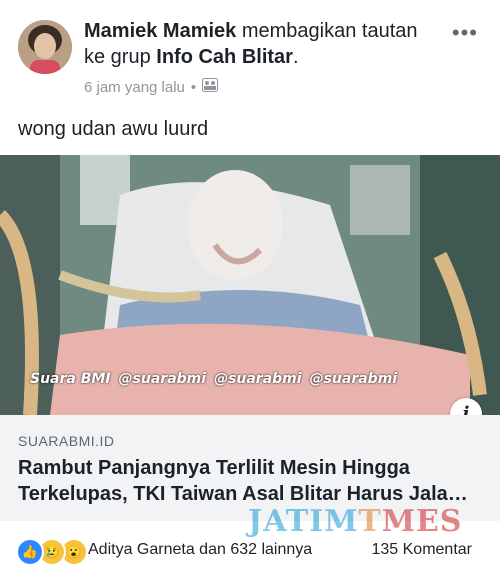 This screenshot has height=580, width=500. What do you see at coordinates (200, 550) in the screenshot?
I see `reactions-count: Aditya Garneta dan 632 lainnya` at bounding box center [200, 550].